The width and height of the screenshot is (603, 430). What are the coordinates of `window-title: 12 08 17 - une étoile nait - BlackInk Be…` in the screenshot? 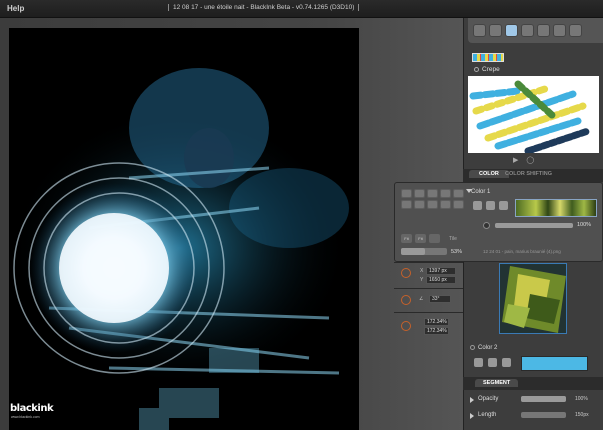 It's located at (264, 7).